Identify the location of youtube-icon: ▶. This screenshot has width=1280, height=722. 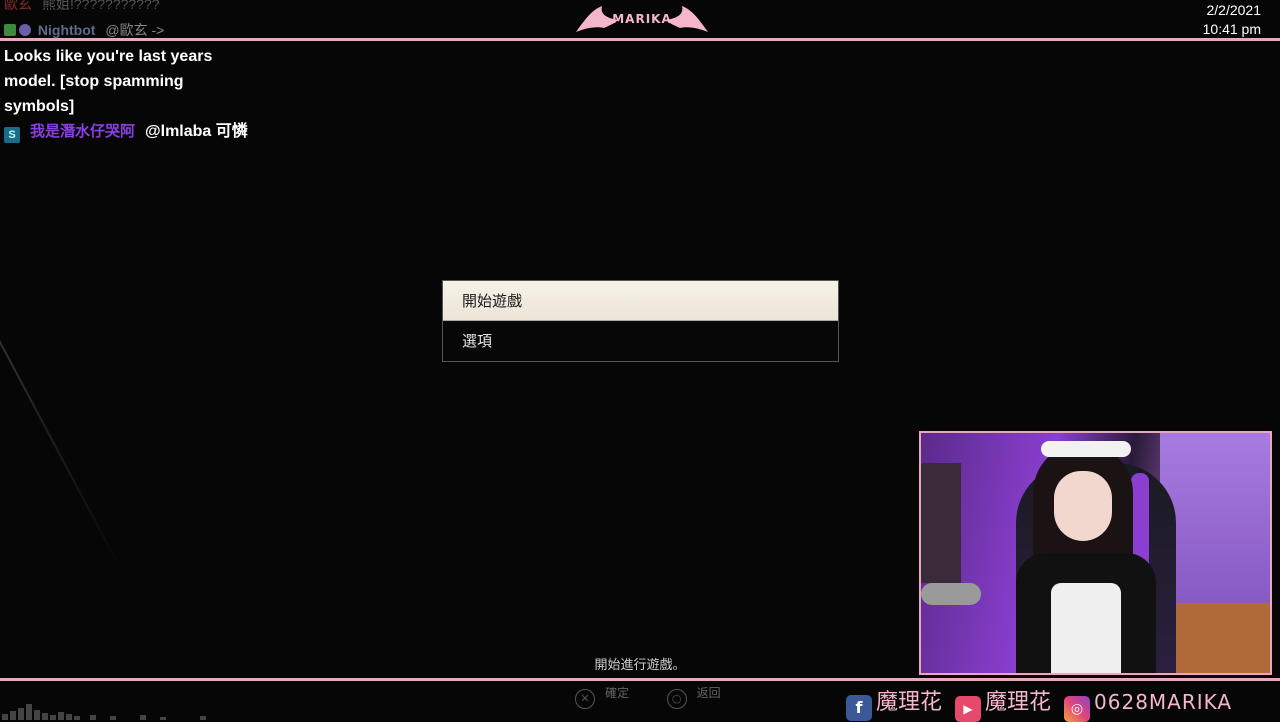
(968, 709).